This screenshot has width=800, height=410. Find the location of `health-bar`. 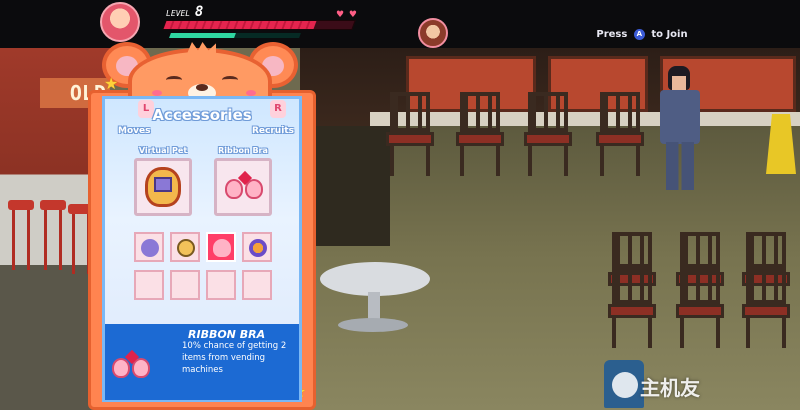

health-bar is located at coordinates (259, 25).